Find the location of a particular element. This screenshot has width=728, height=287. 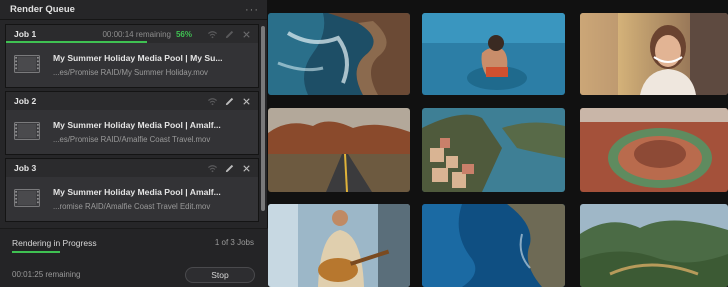

more-options-icon: ··· is located at coordinates (252, 10).